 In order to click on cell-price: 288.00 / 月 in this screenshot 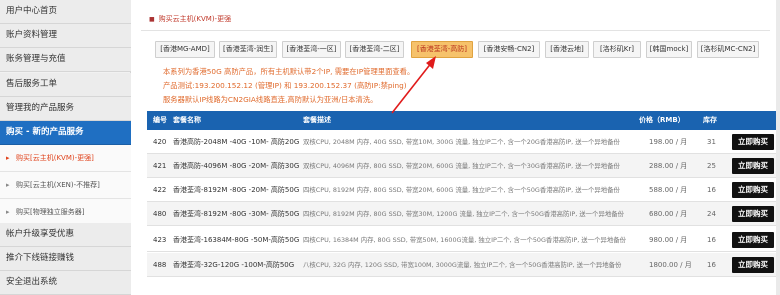, I will do `click(668, 166)`.